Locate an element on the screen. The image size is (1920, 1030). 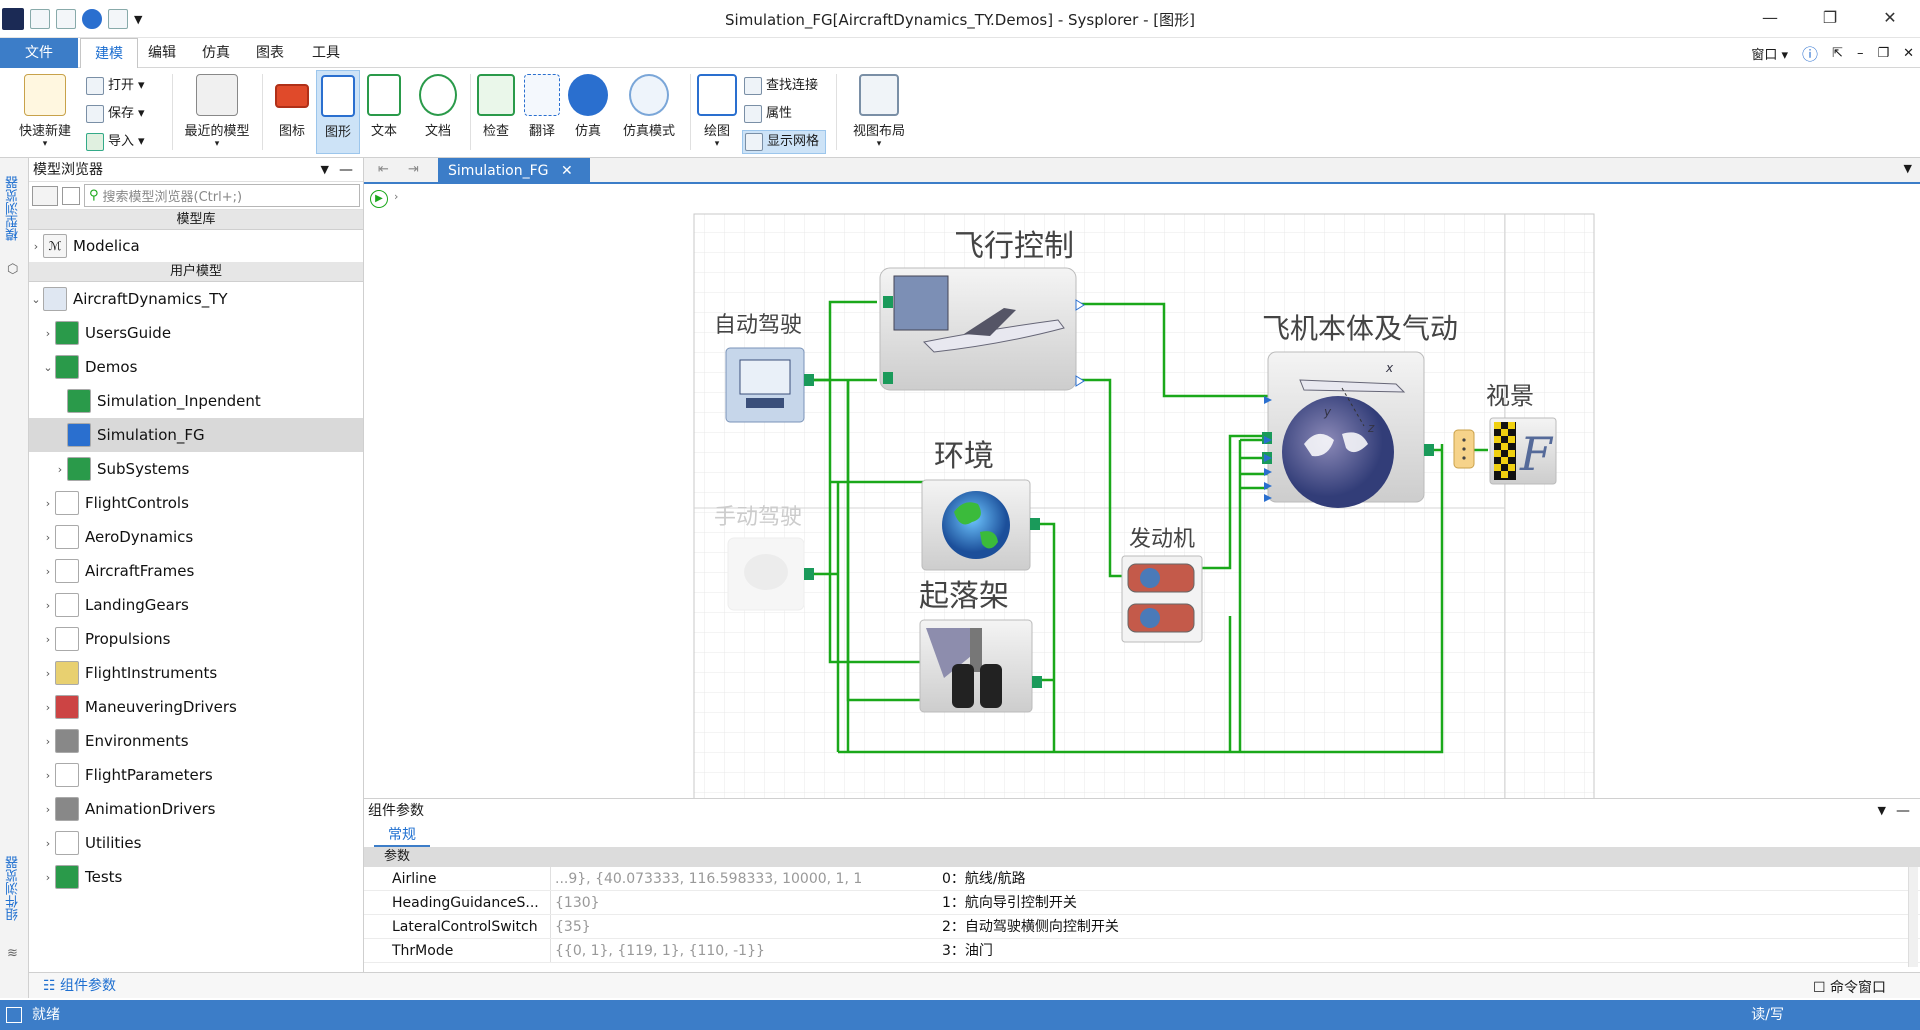
menu-tab-chart: 图表 is located at coordinates (270, 53).